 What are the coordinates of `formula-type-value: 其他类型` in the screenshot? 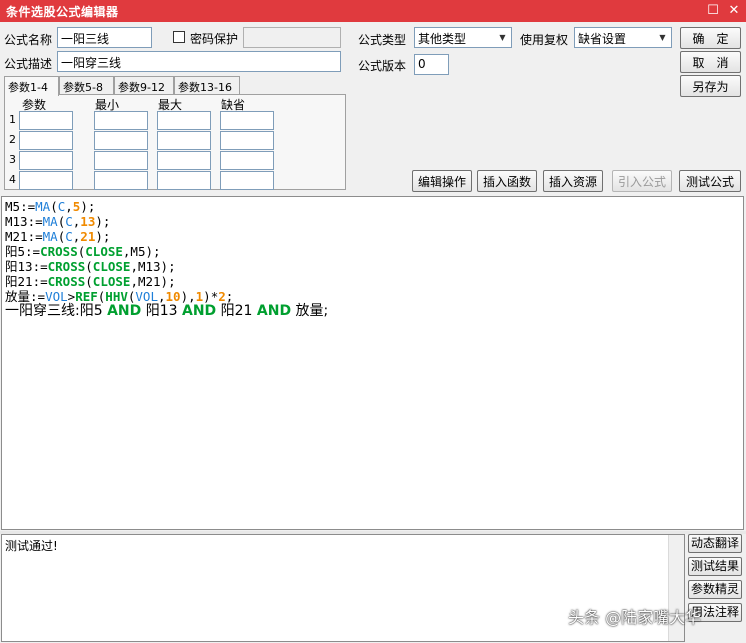 It's located at (442, 39).